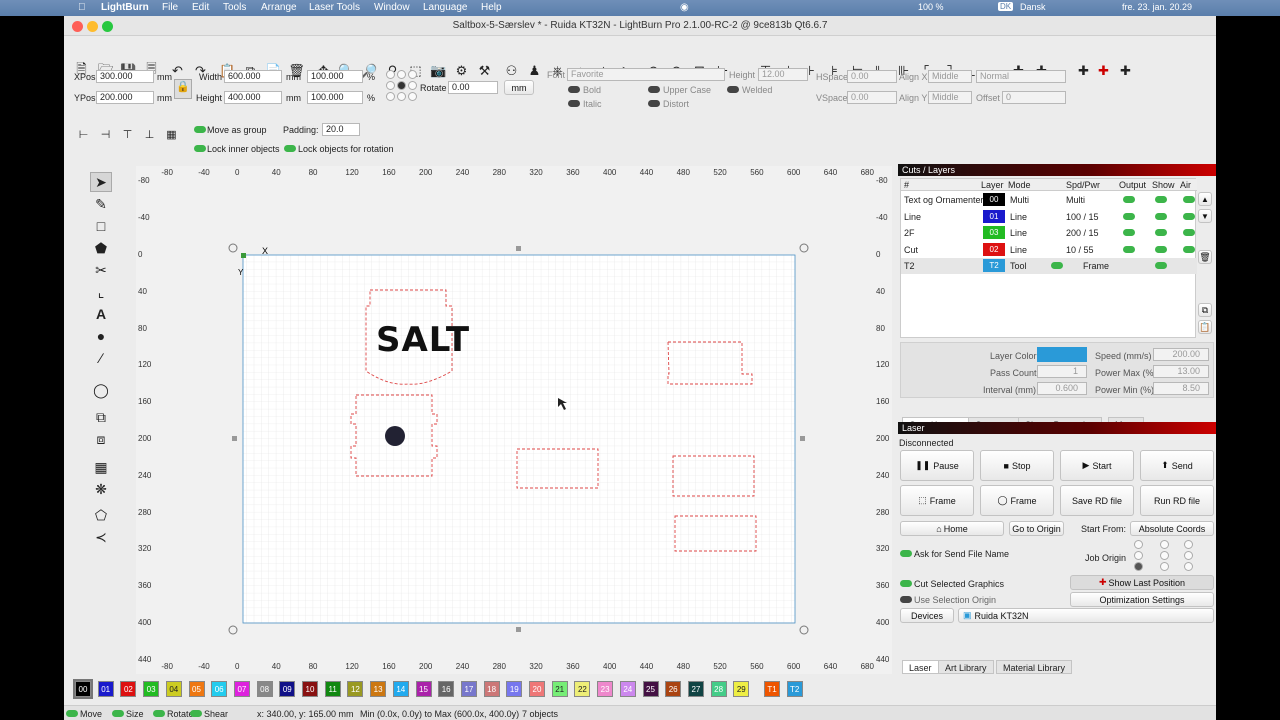 This screenshot has width=1280, height=720. What do you see at coordinates (83, 689) in the screenshot?
I see `palette-swatch: 00` at bounding box center [83, 689].